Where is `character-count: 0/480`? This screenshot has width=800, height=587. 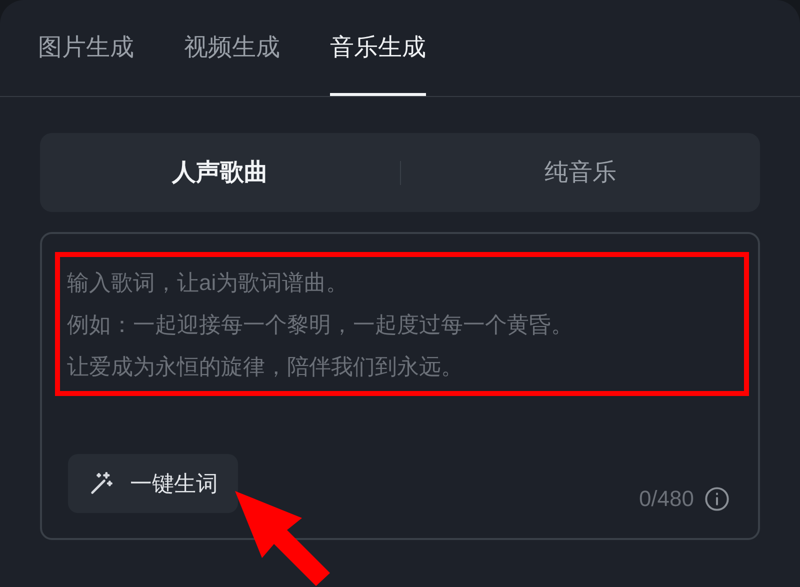
character-count: 0/480 is located at coordinates (666, 499).